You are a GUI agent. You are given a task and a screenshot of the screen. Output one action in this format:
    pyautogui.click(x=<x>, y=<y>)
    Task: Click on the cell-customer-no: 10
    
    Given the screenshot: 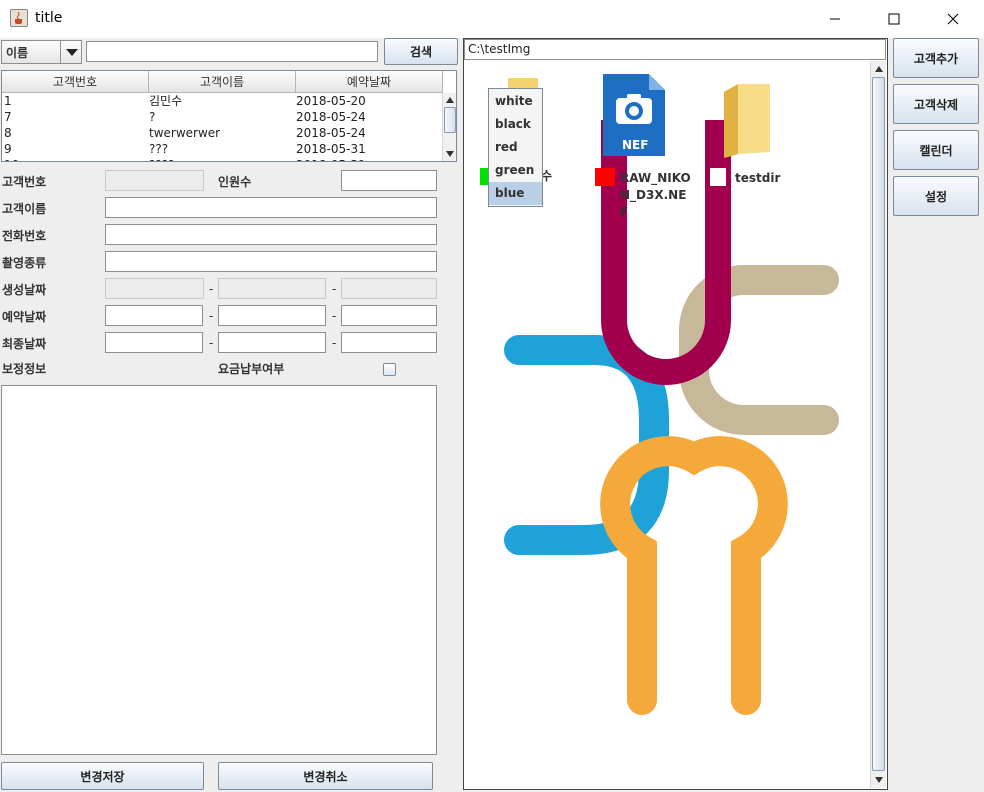 What is the action you would take?
    pyautogui.click(x=11, y=159)
    